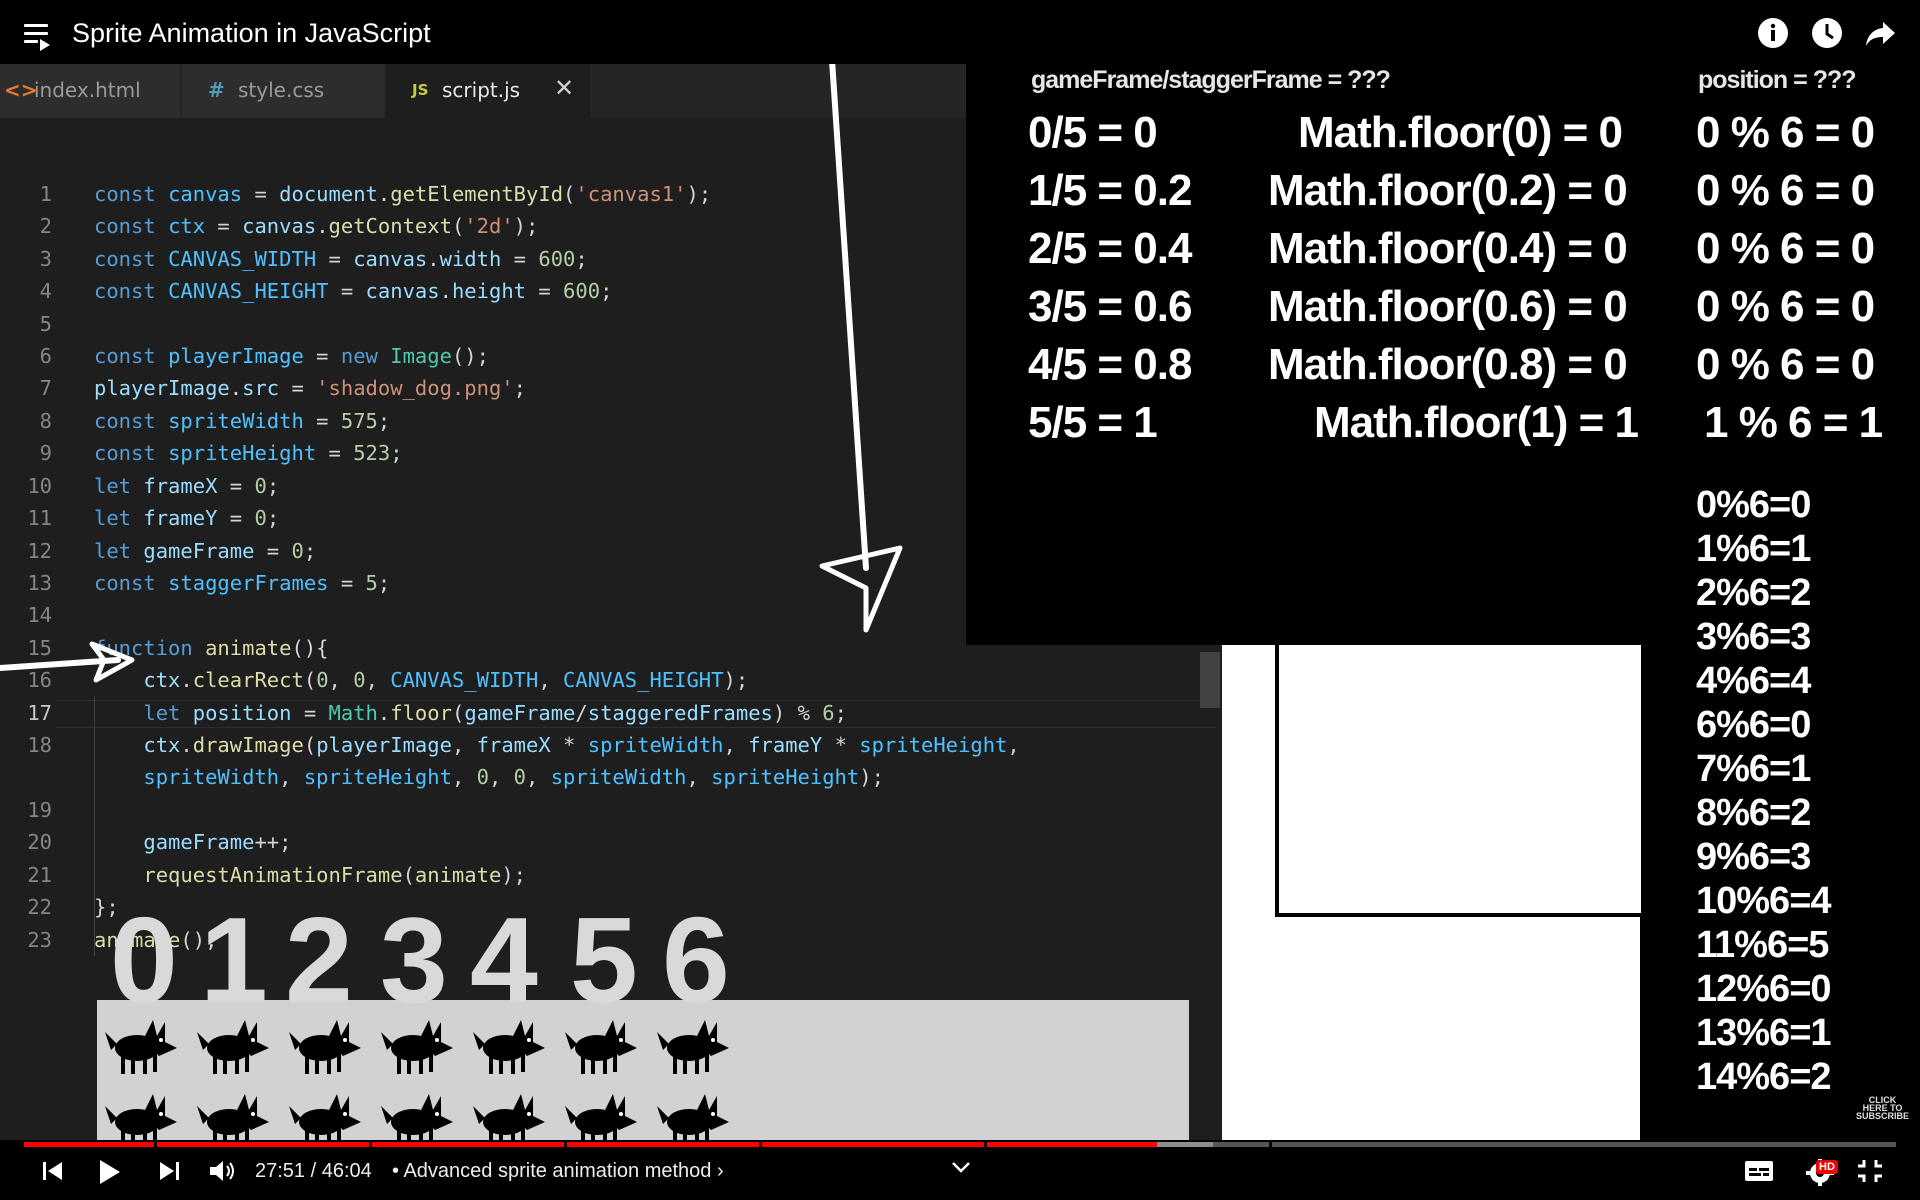  I want to click on volume-icon, so click(222, 1171).